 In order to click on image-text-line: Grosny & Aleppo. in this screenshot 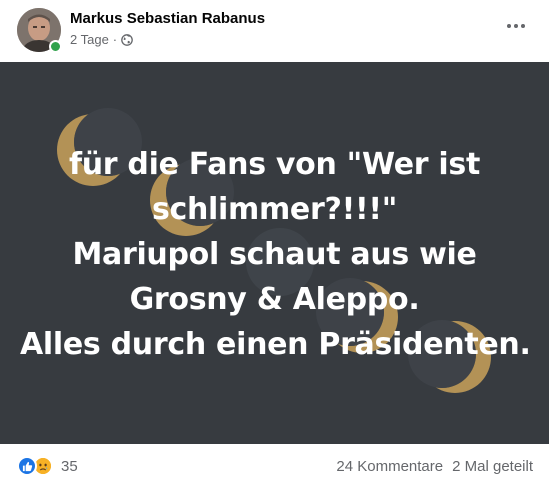, I will do `click(274, 299)`.